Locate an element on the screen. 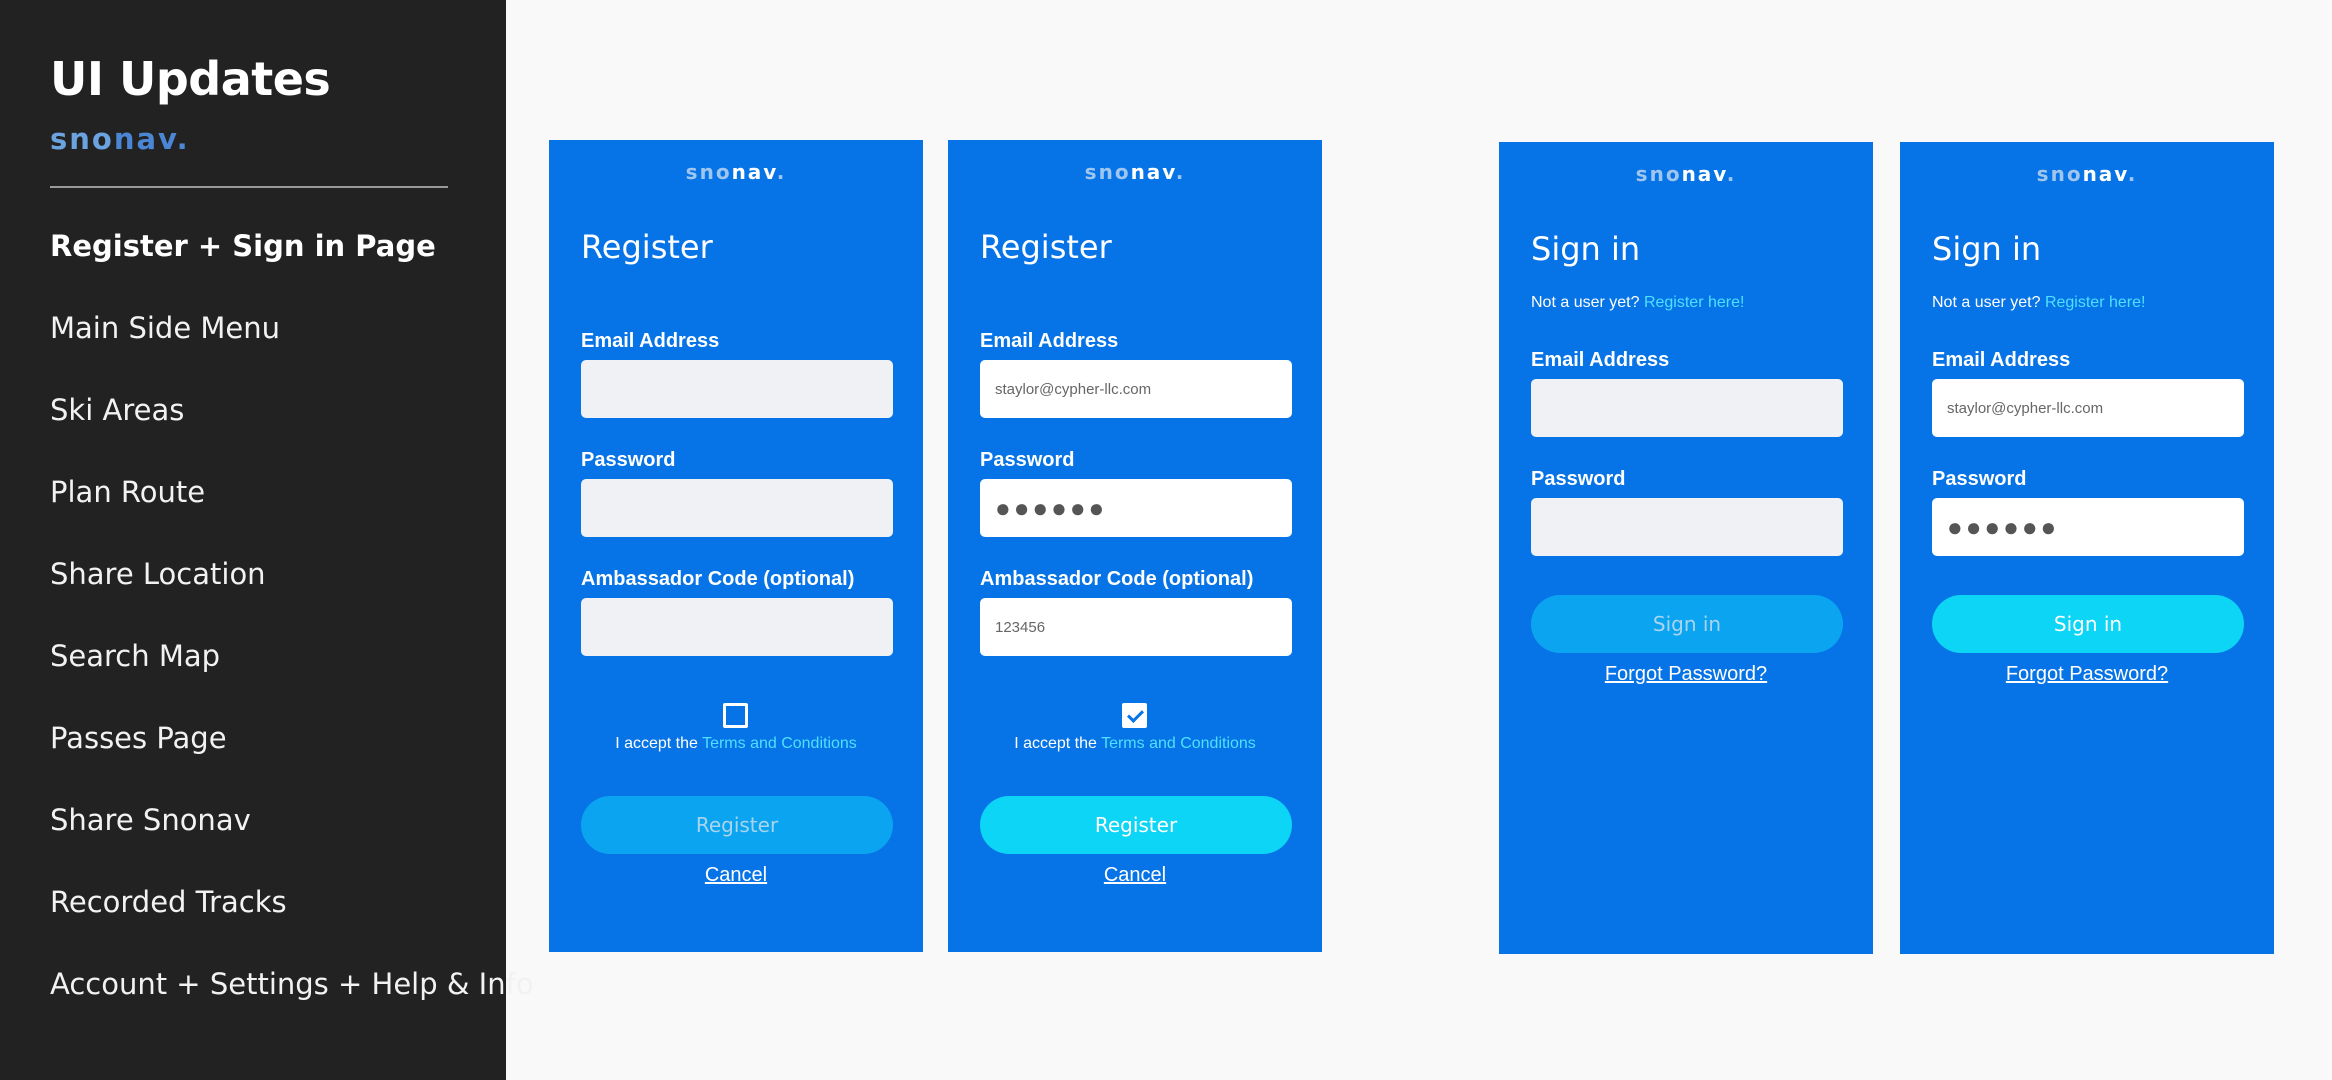 The height and width of the screenshot is (1080, 2332). sidebar-item-register-sign-in: Register + Sign in Page is located at coordinates (292, 261).